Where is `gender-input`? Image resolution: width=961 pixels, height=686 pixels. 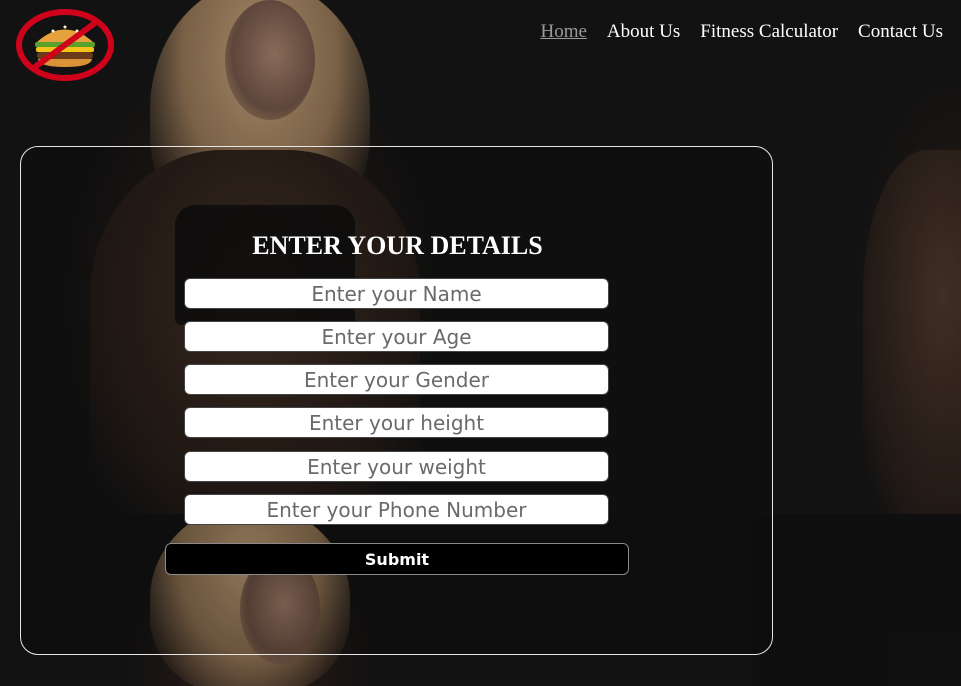
gender-input is located at coordinates (396, 379).